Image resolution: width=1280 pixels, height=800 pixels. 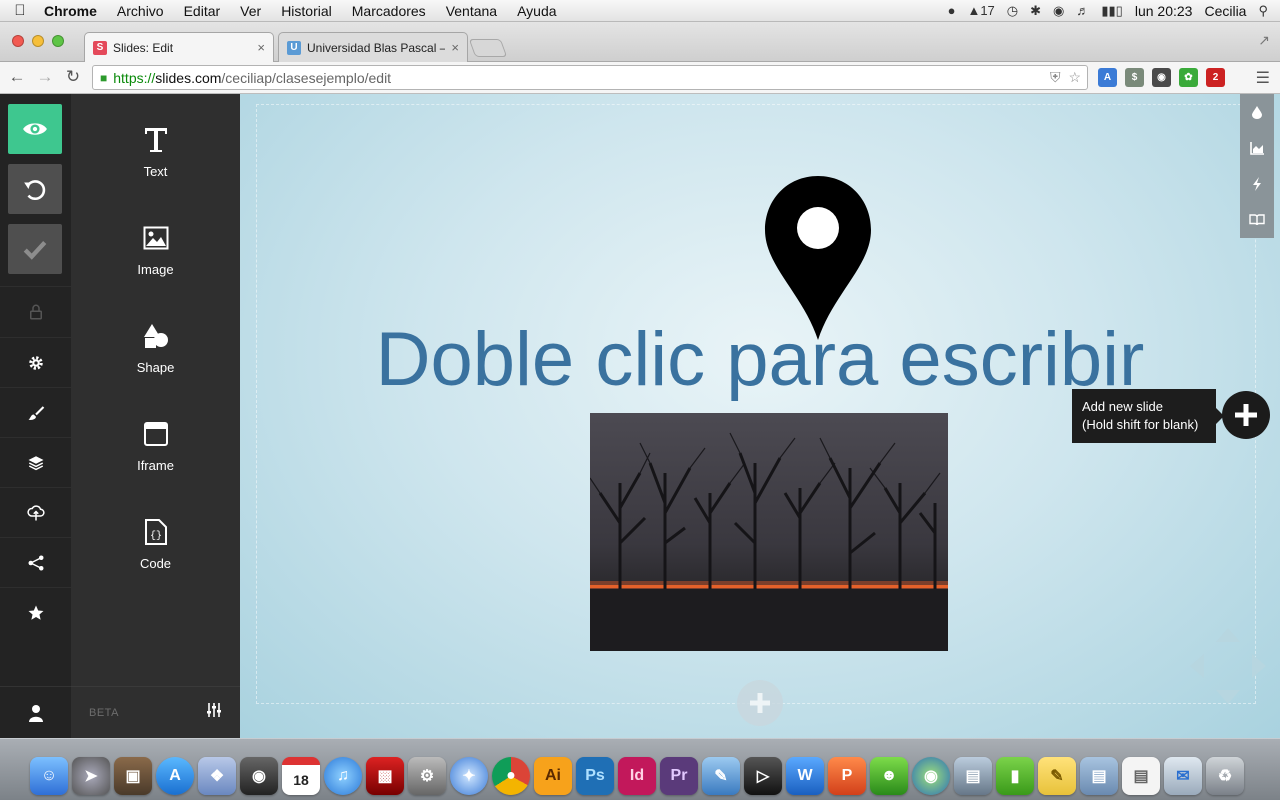 What do you see at coordinates (1035, 11) in the screenshot?
I see `bluetooth-icon: ✱` at bounding box center [1035, 11].